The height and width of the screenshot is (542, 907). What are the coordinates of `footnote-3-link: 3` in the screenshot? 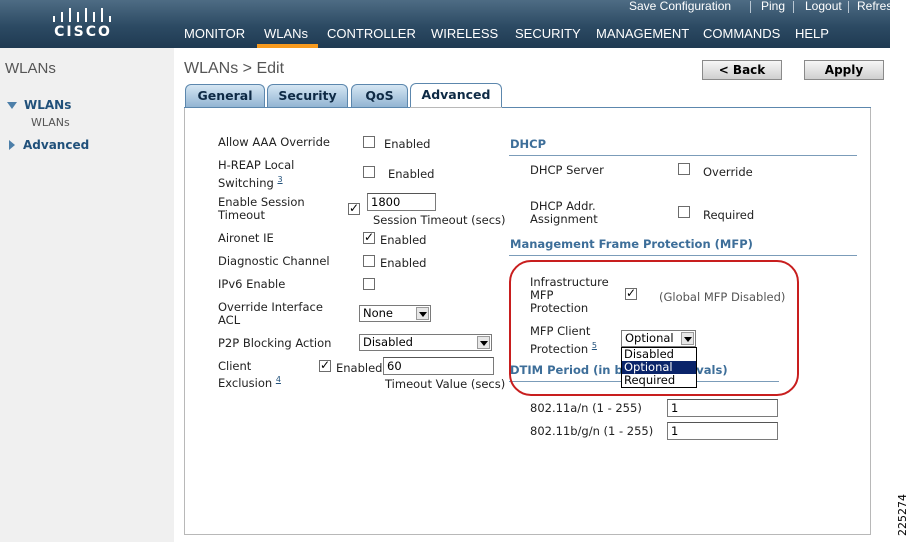 It's located at (279, 179).